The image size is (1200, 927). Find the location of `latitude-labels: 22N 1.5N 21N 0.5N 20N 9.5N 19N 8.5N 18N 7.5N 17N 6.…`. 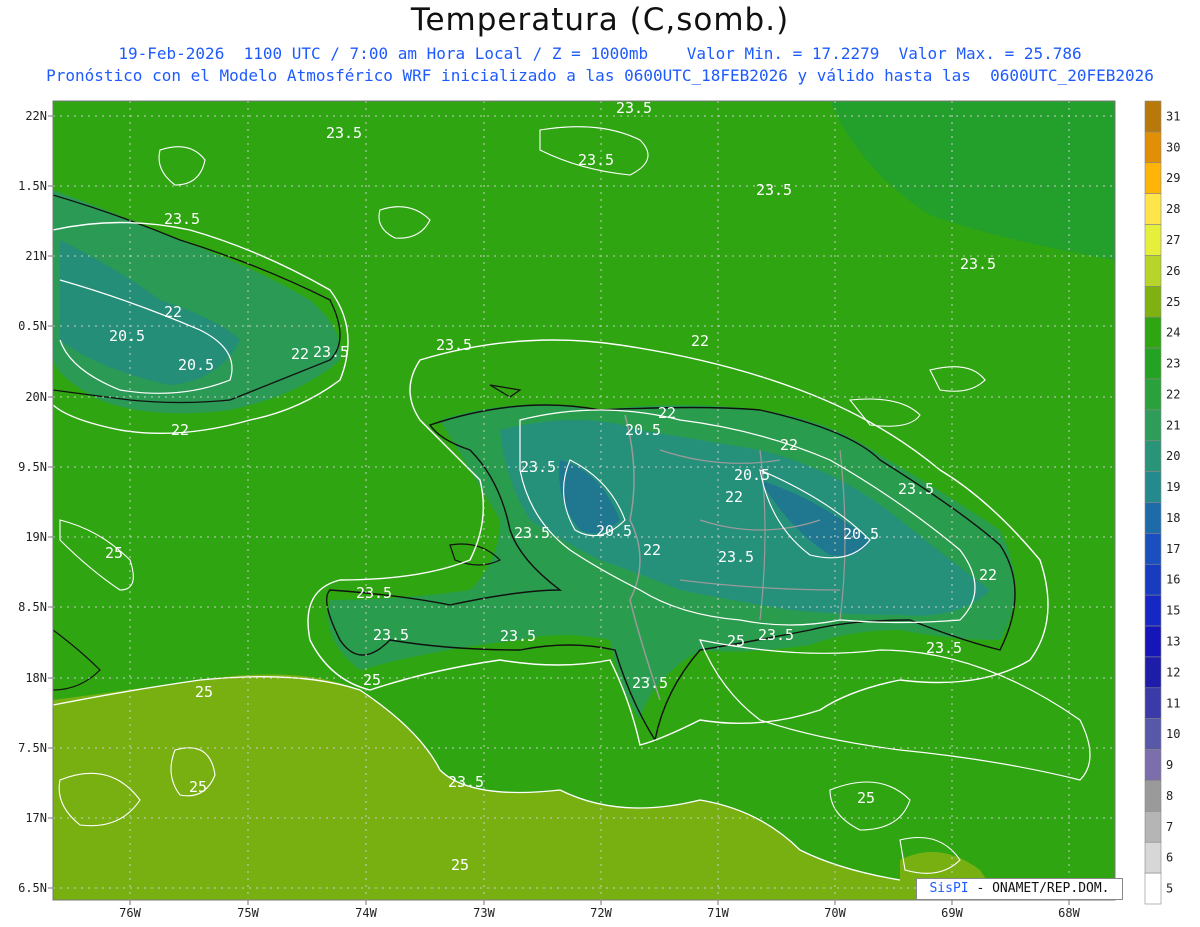

latitude-labels: 22N 1.5N 21N 0.5N 20N 9.5N 19N 8.5N 18N 7.5N 17N 6.… is located at coordinates (35, 502).